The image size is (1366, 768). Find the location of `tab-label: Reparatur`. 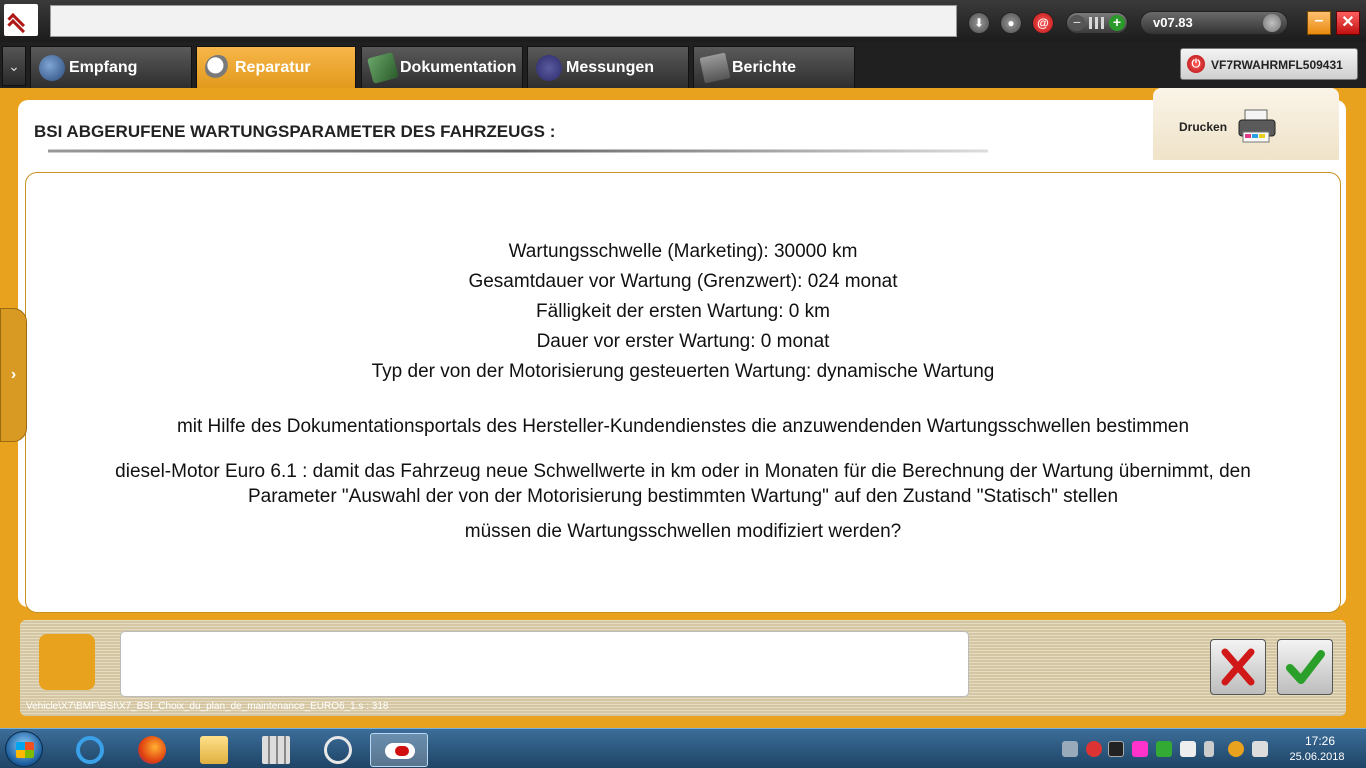

tab-label: Reparatur is located at coordinates (273, 67).